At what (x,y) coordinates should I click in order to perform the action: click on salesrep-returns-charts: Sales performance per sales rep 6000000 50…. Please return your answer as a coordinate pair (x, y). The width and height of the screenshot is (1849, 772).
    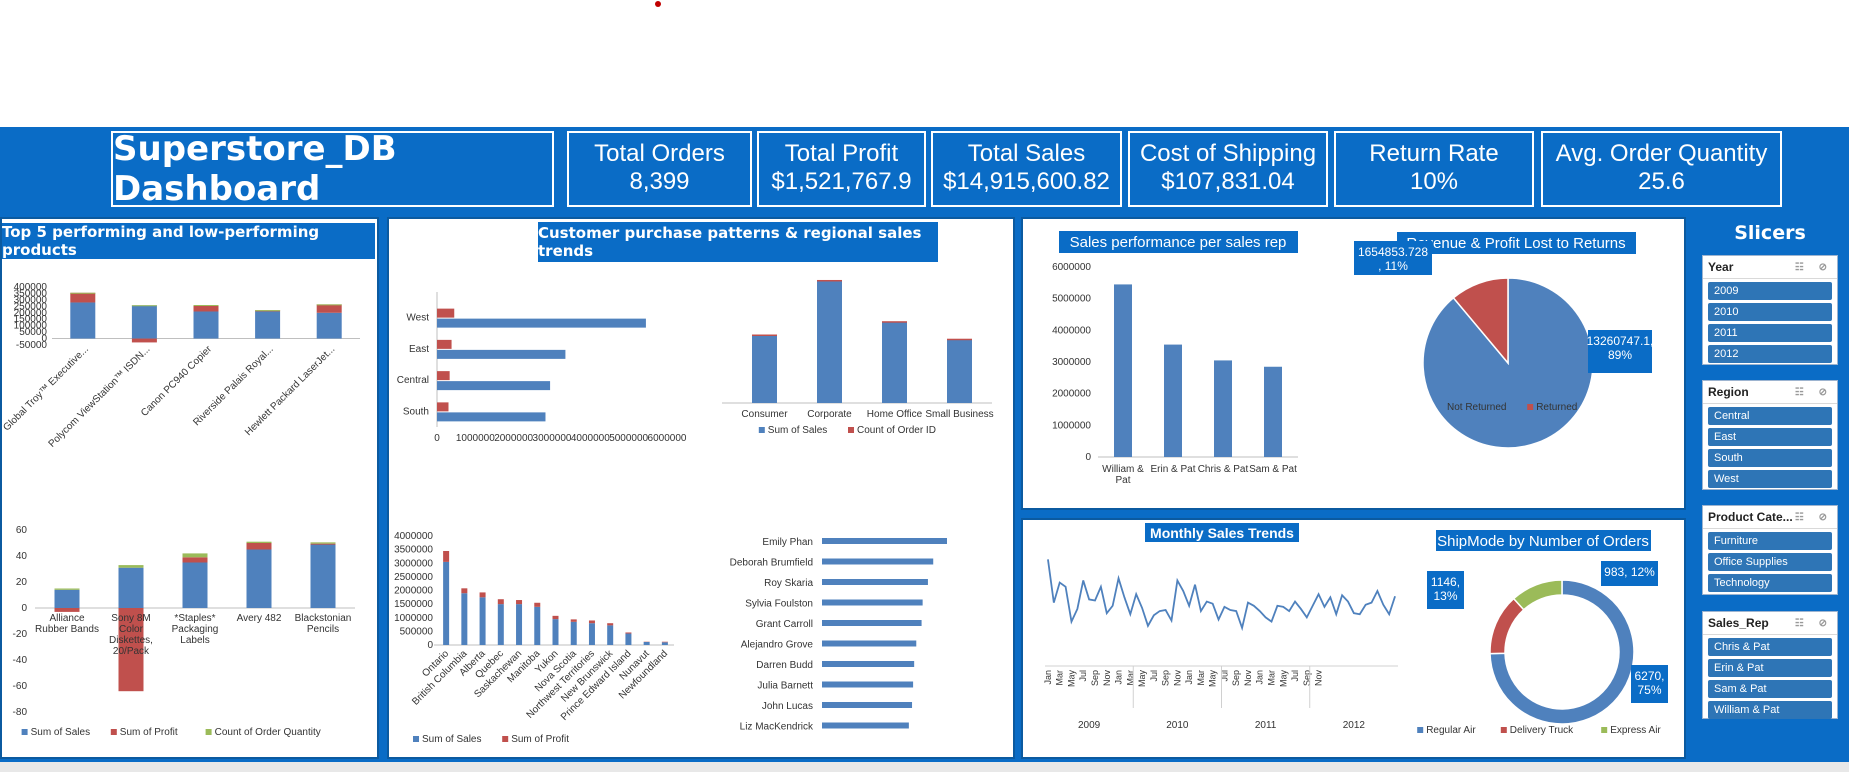
    Looking at the image, I should click on (1352, 358).